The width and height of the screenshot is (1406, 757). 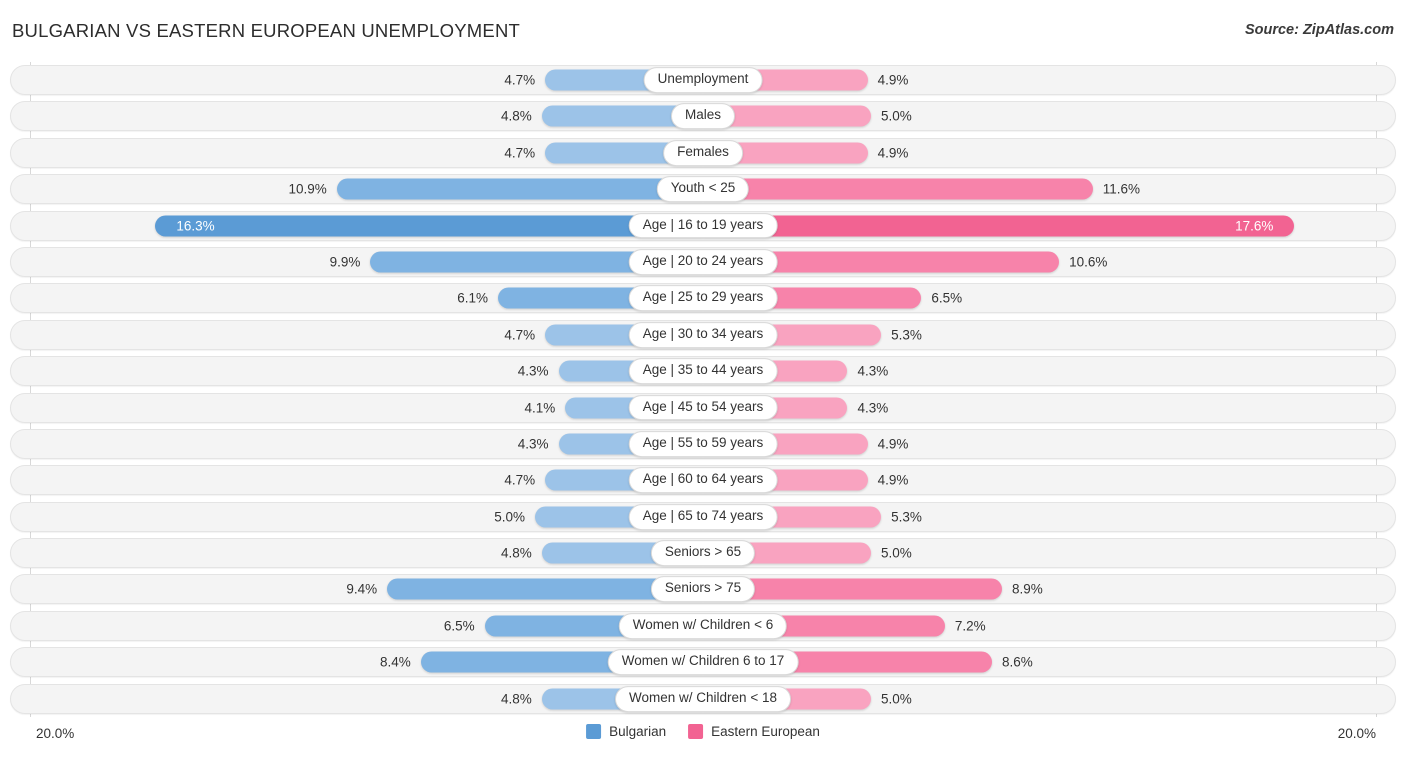 I want to click on value-label-eastern-european: 6.5%, so click(x=947, y=298).